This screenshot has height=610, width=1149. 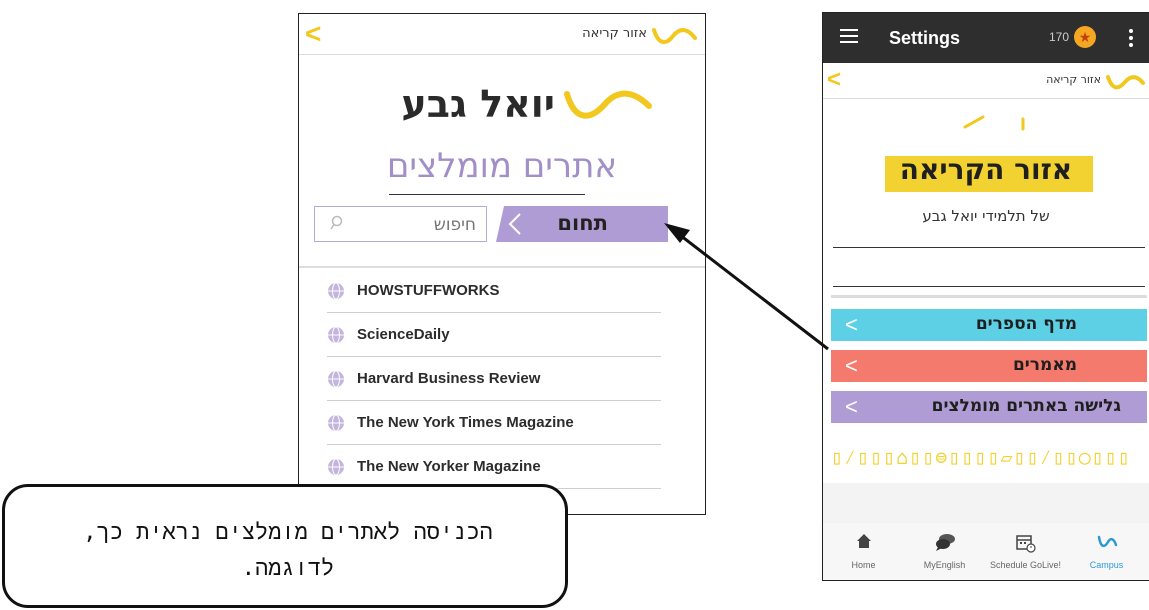 I want to click on callout-text: הכניסה לאתרים מומלצים נראית כך, לדוגמה., so click(x=288, y=550).